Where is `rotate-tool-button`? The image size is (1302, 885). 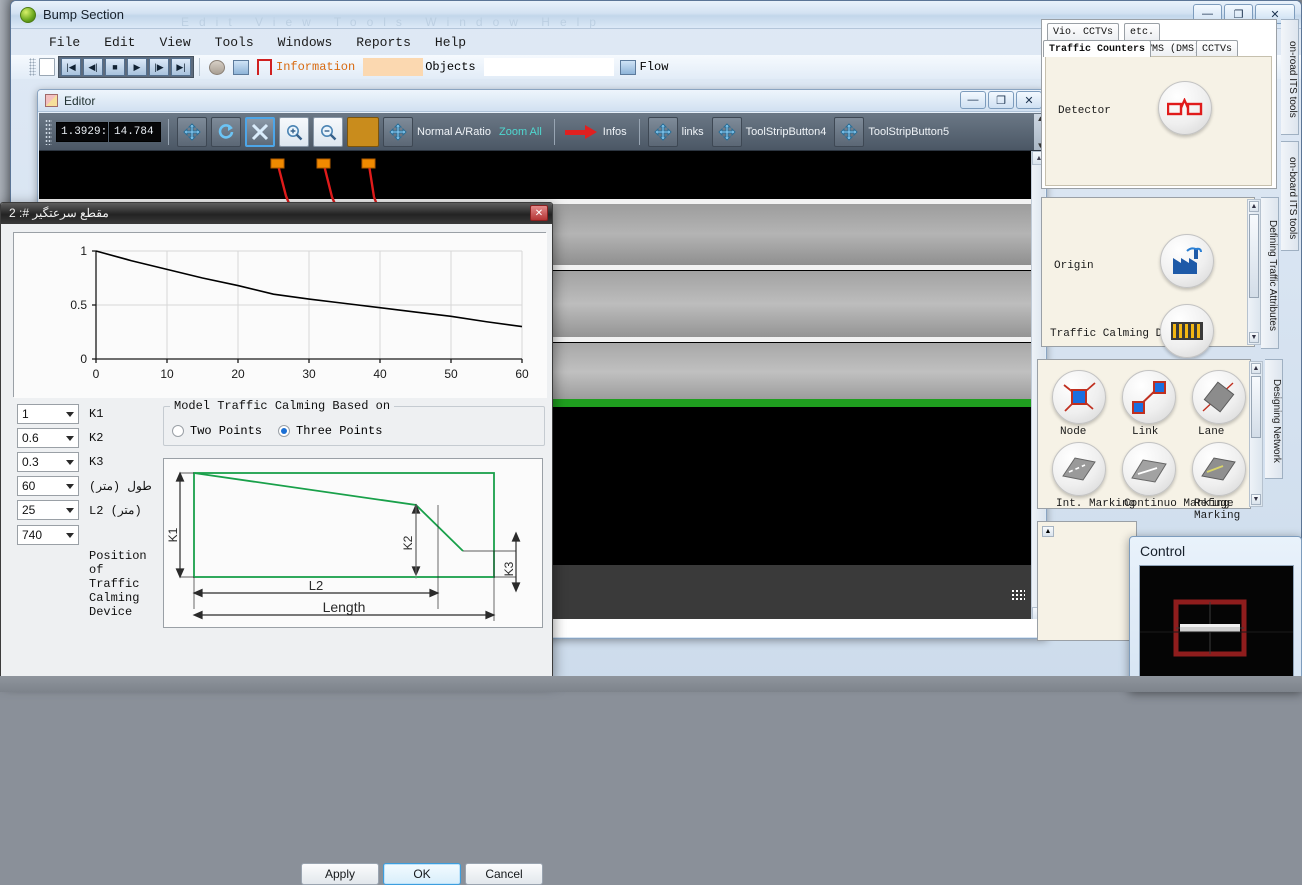 rotate-tool-button is located at coordinates (226, 131).